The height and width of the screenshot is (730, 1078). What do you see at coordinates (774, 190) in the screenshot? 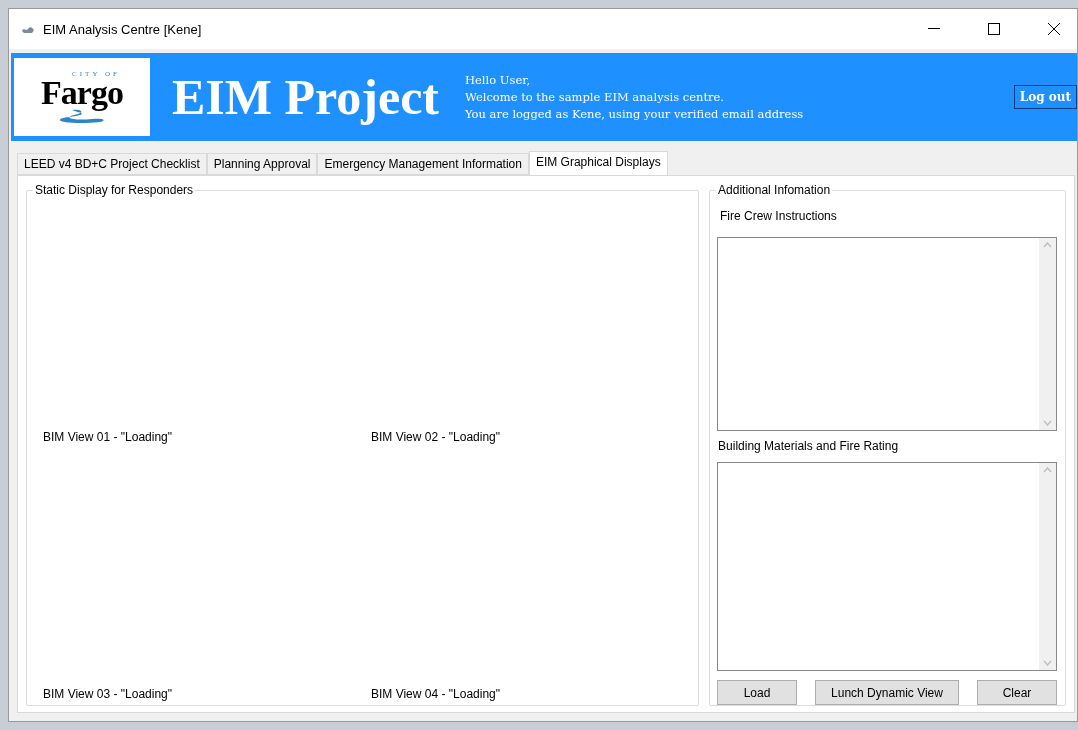
I see `panel-title: Additional Infomation` at bounding box center [774, 190].